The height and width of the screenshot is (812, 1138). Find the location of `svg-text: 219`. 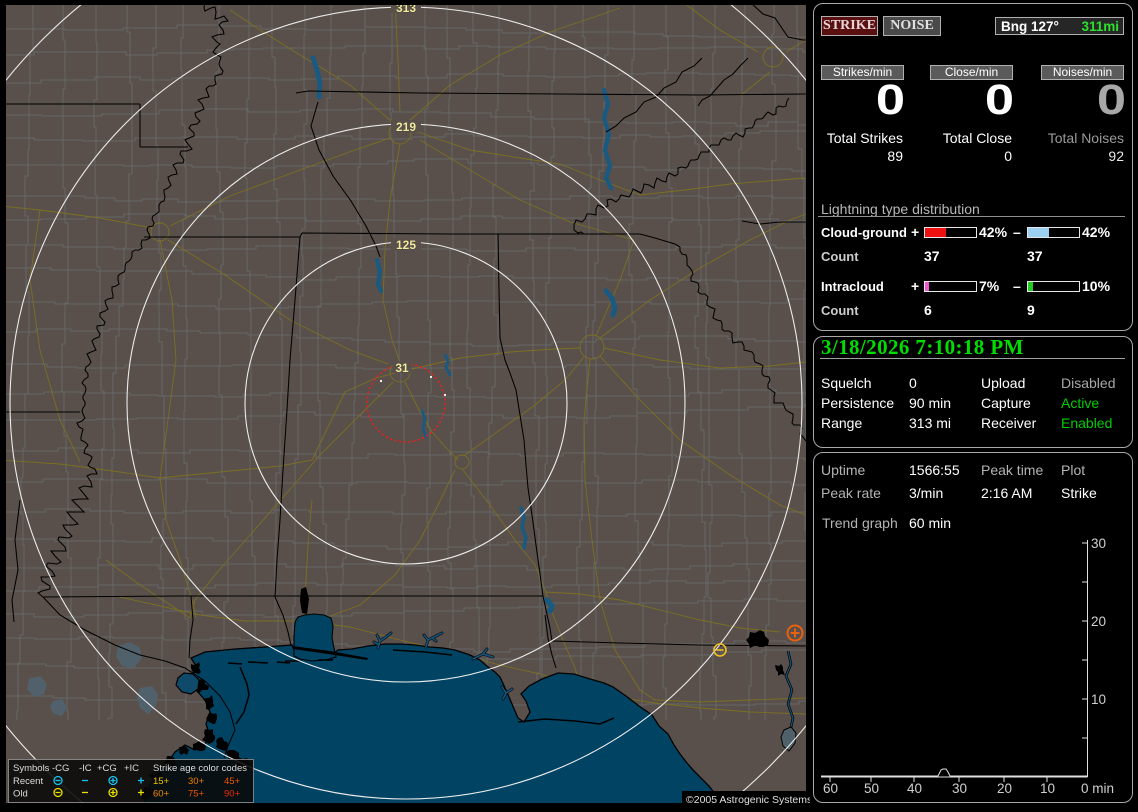

svg-text: 219 is located at coordinates (406, 127).